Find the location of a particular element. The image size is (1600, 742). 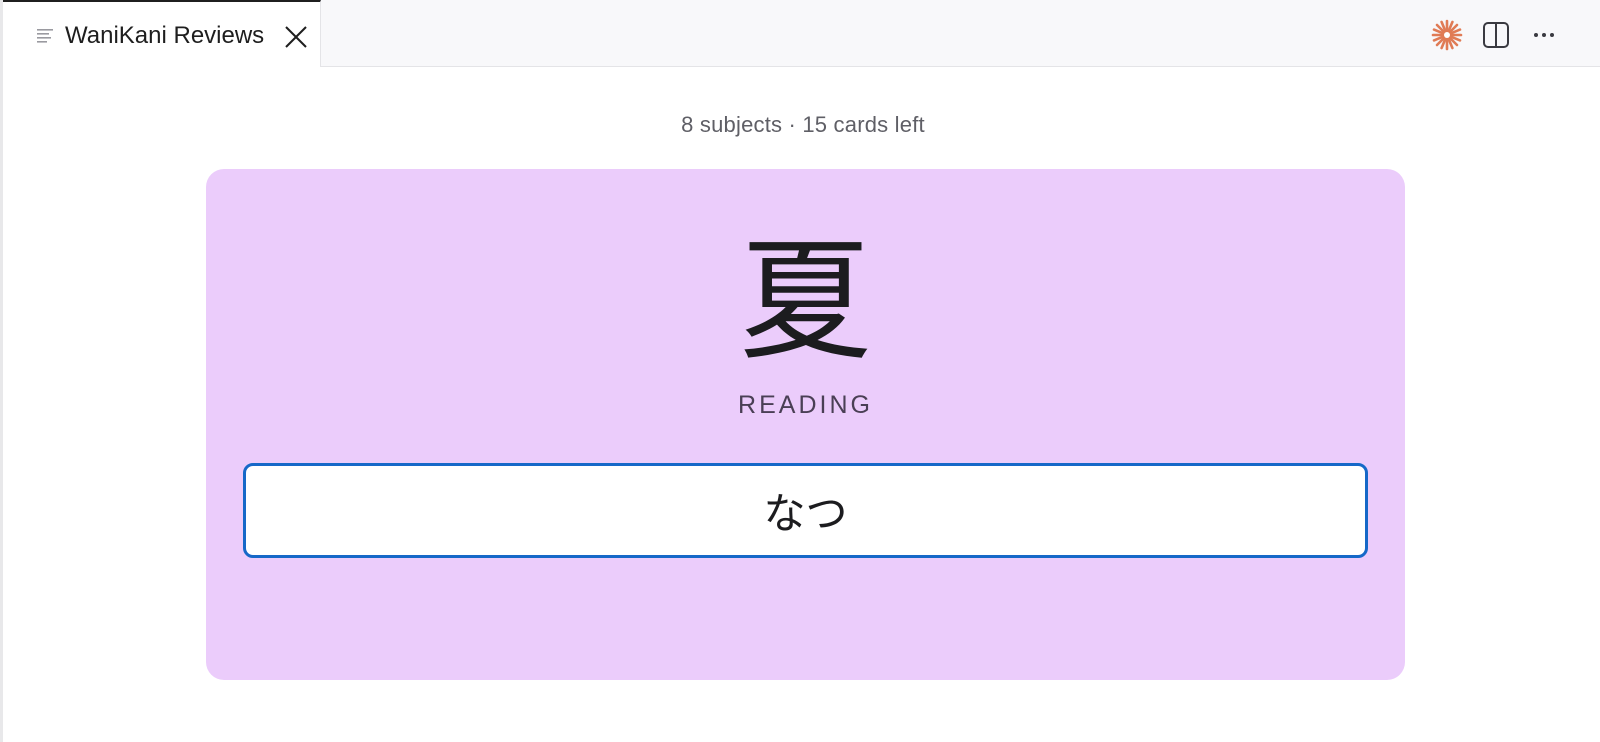

progress-text: 8 subjects · 15 cards left is located at coordinates (803, 124).